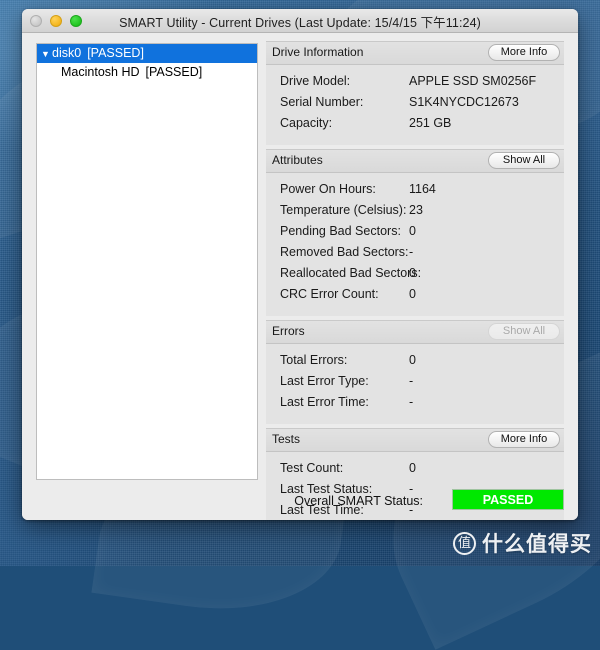 The image size is (600, 650). I want to click on detail-value: 251 GB, so click(430, 123).